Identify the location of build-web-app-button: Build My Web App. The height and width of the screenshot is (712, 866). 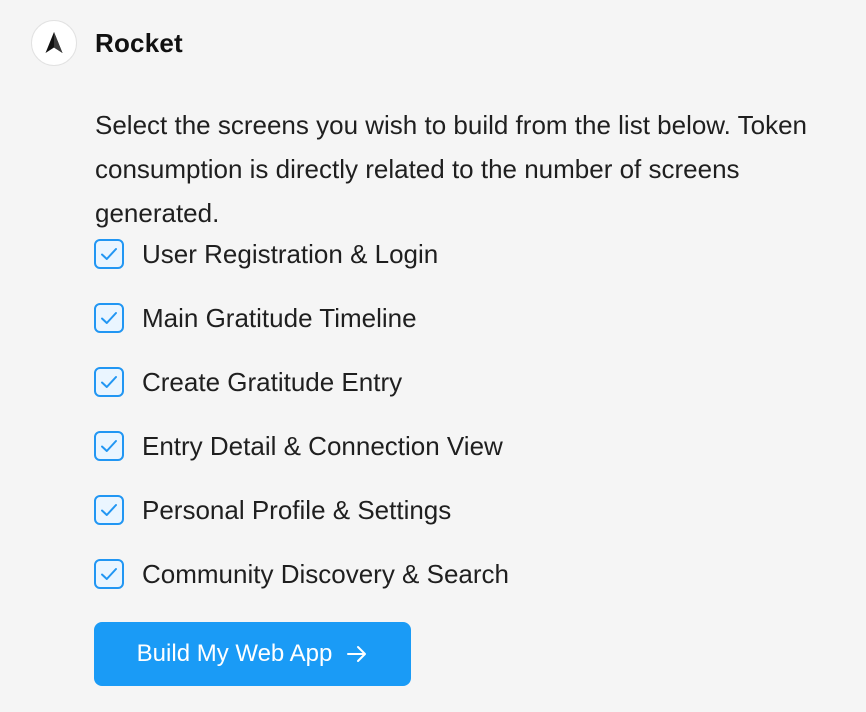
(252, 654).